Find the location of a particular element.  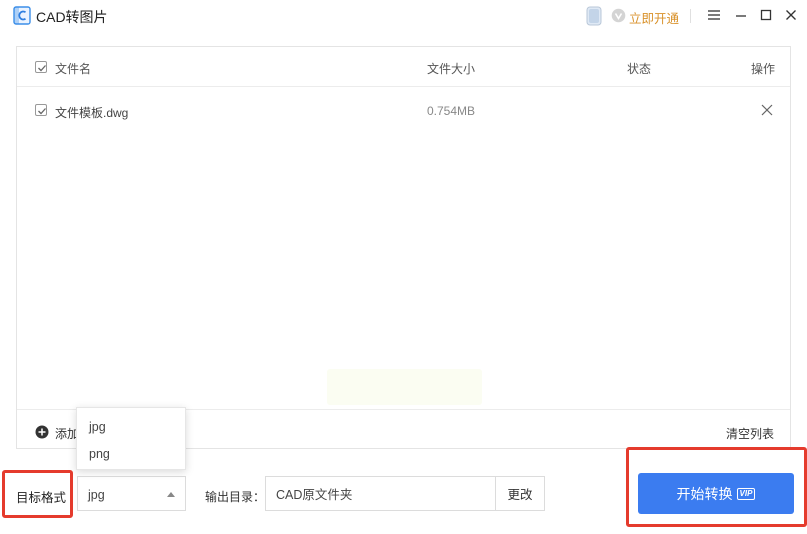

change-dir-button: 更改 is located at coordinates (520, 493).